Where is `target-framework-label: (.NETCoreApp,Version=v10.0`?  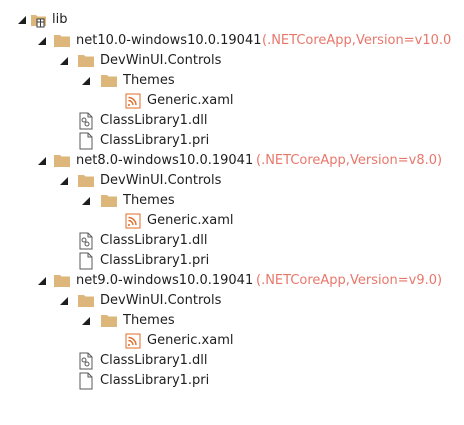
target-framework-label: (.NETCoreApp,Version=v10.0 is located at coordinates (357, 40).